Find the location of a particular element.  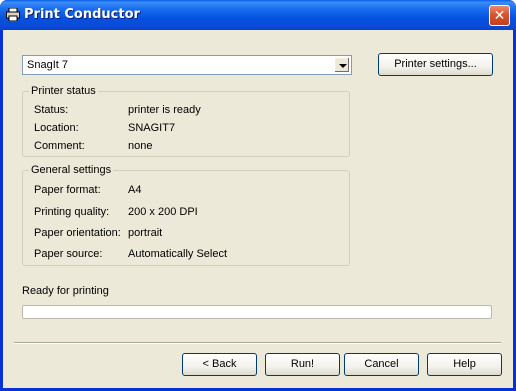

back-button: < Back is located at coordinates (219, 364).